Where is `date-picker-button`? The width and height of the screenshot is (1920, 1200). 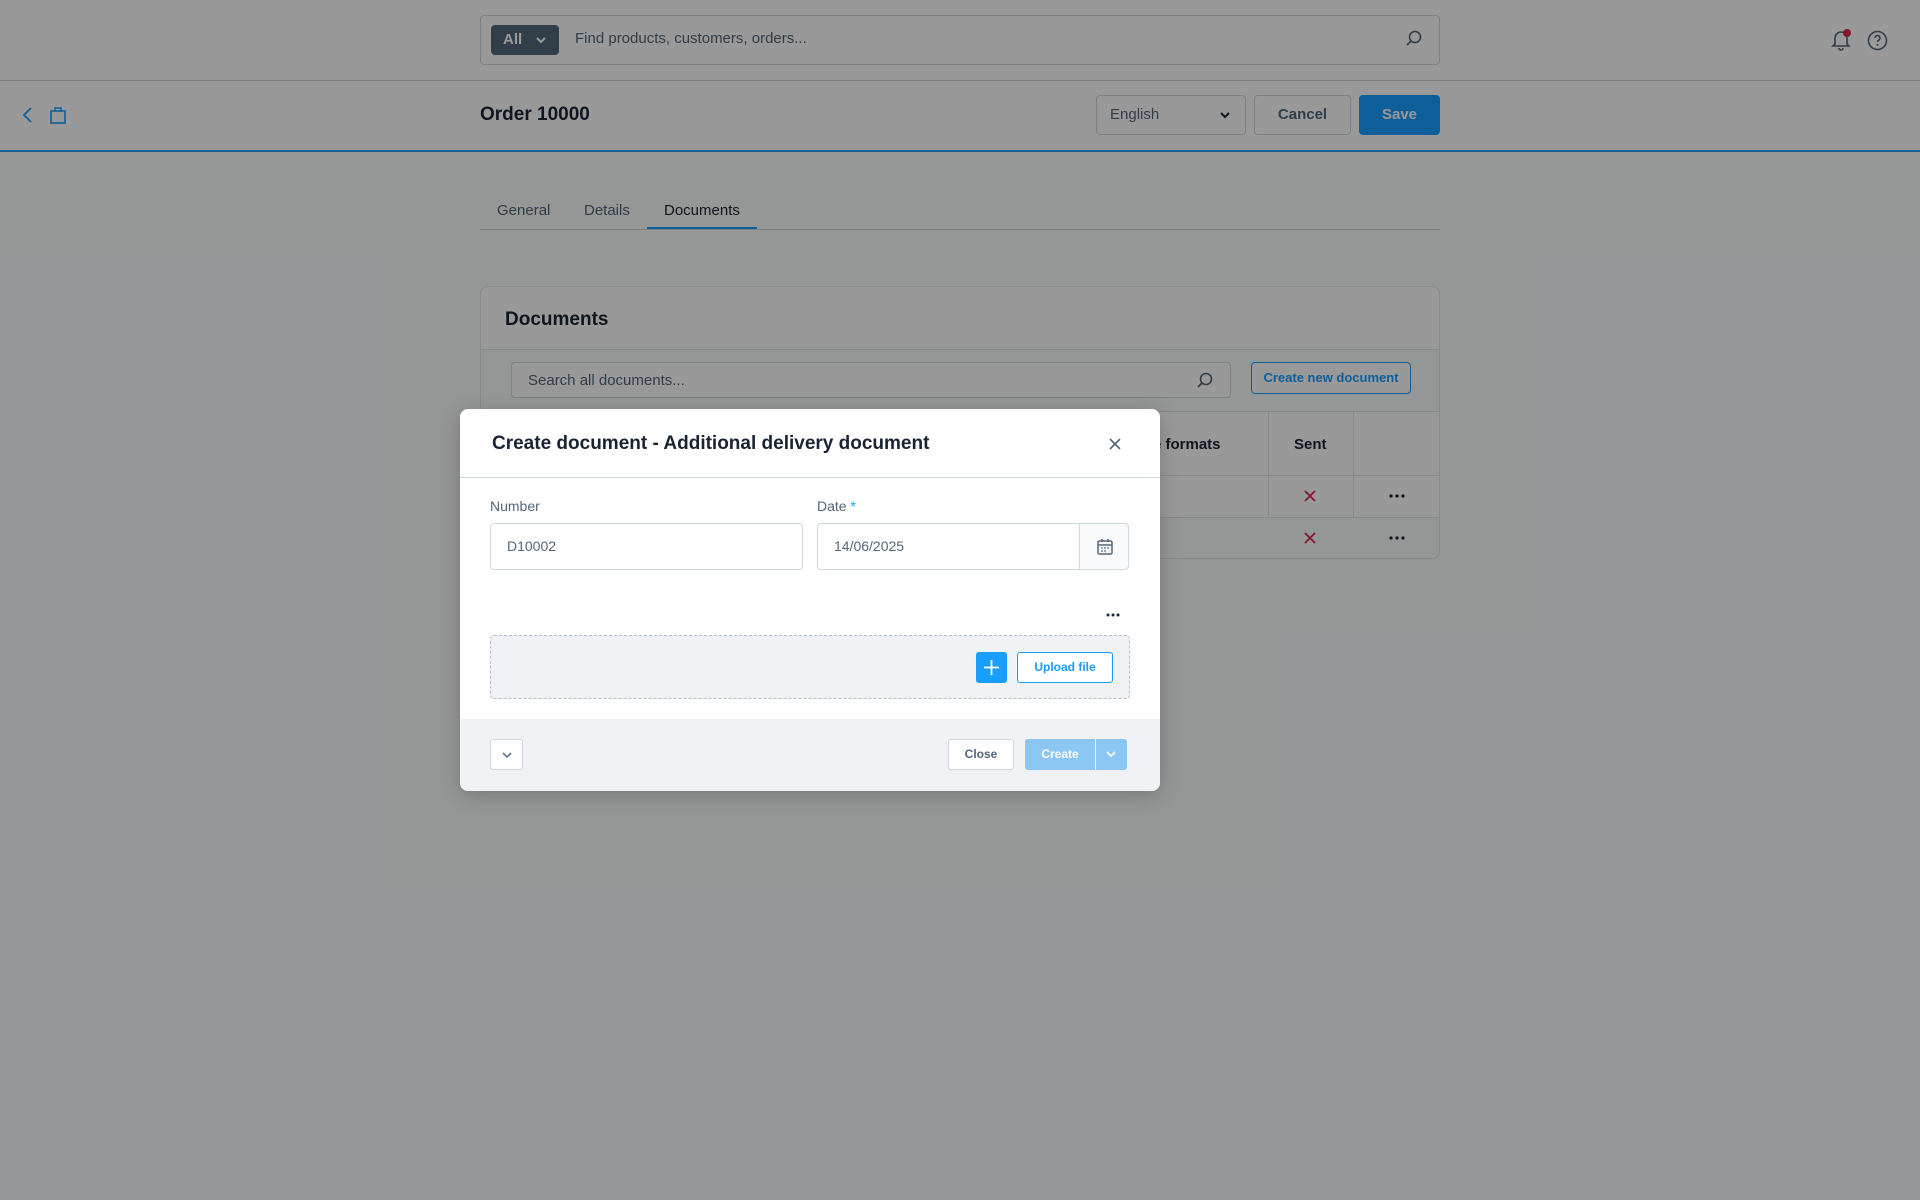 date-picker-button is located at coordinates (1104, 546).